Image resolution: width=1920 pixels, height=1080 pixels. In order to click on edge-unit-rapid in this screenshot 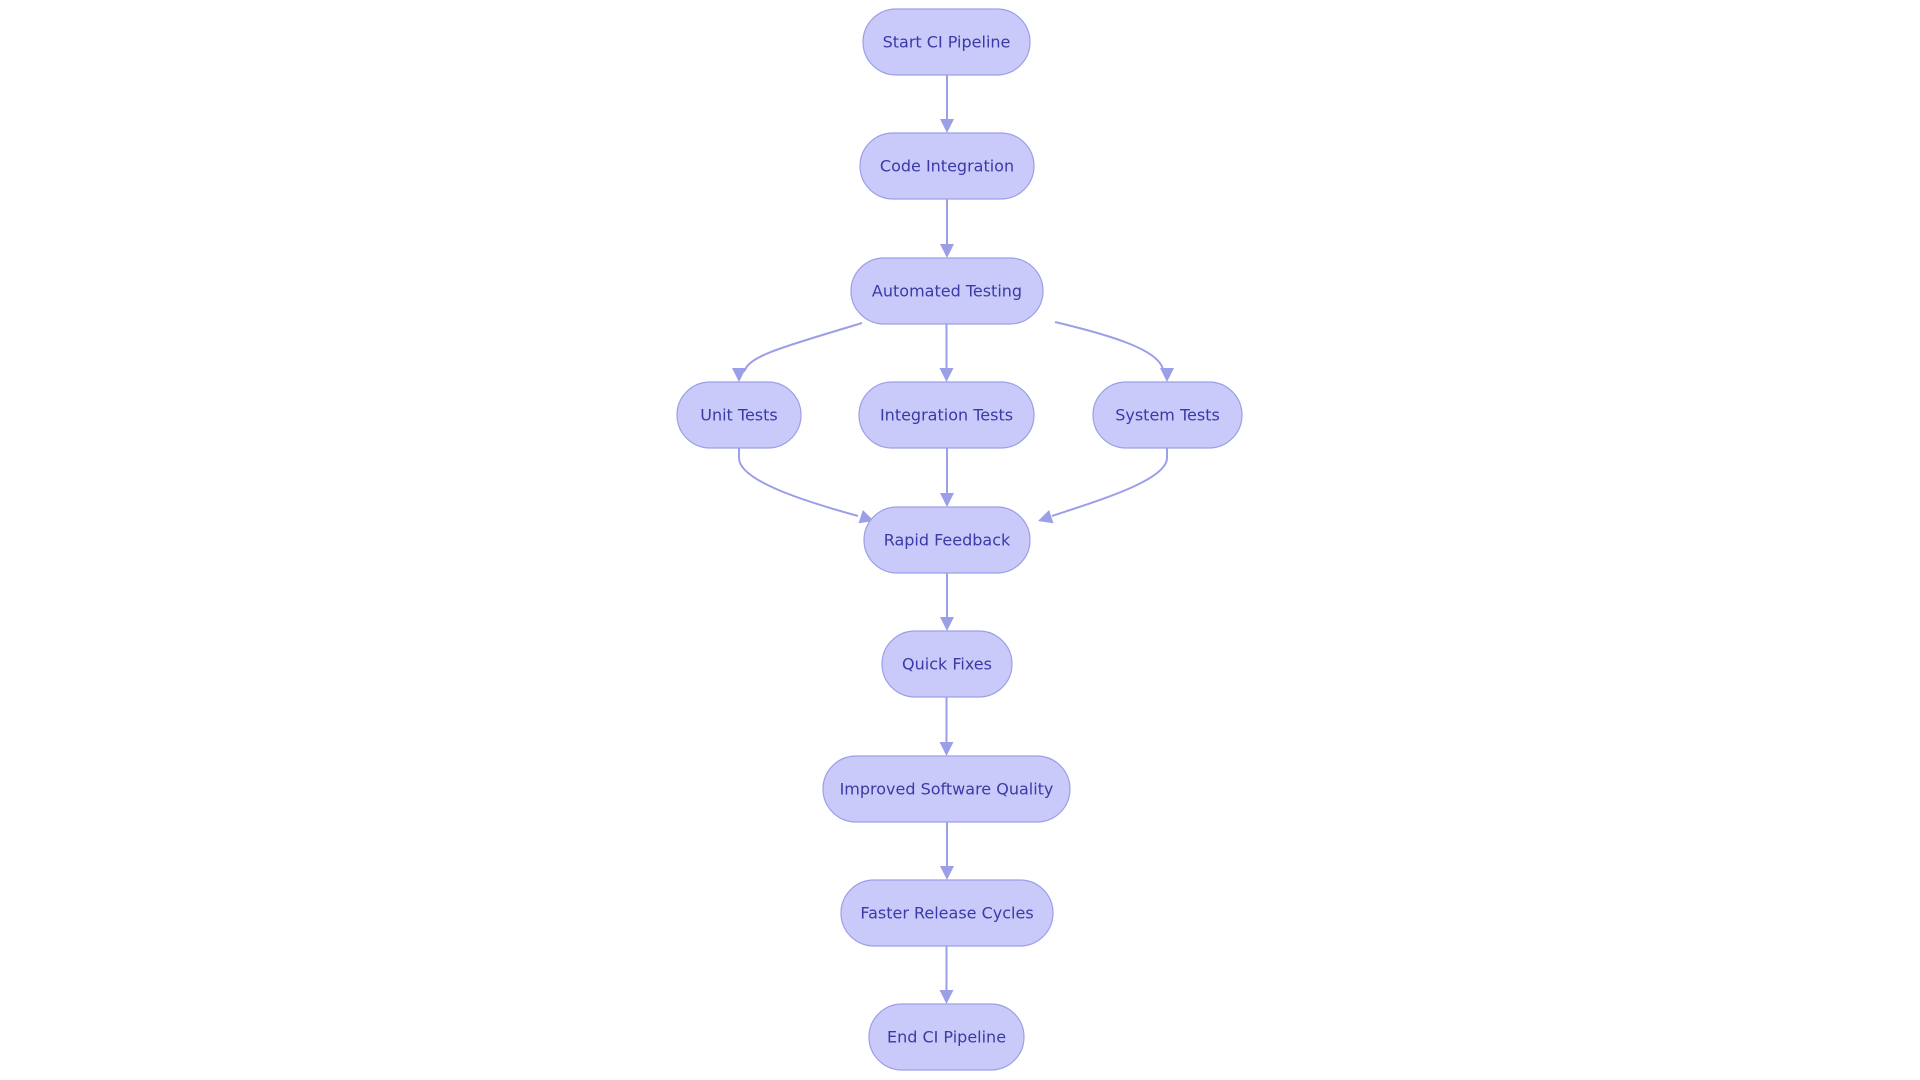, I will do `click(806, 486)`.